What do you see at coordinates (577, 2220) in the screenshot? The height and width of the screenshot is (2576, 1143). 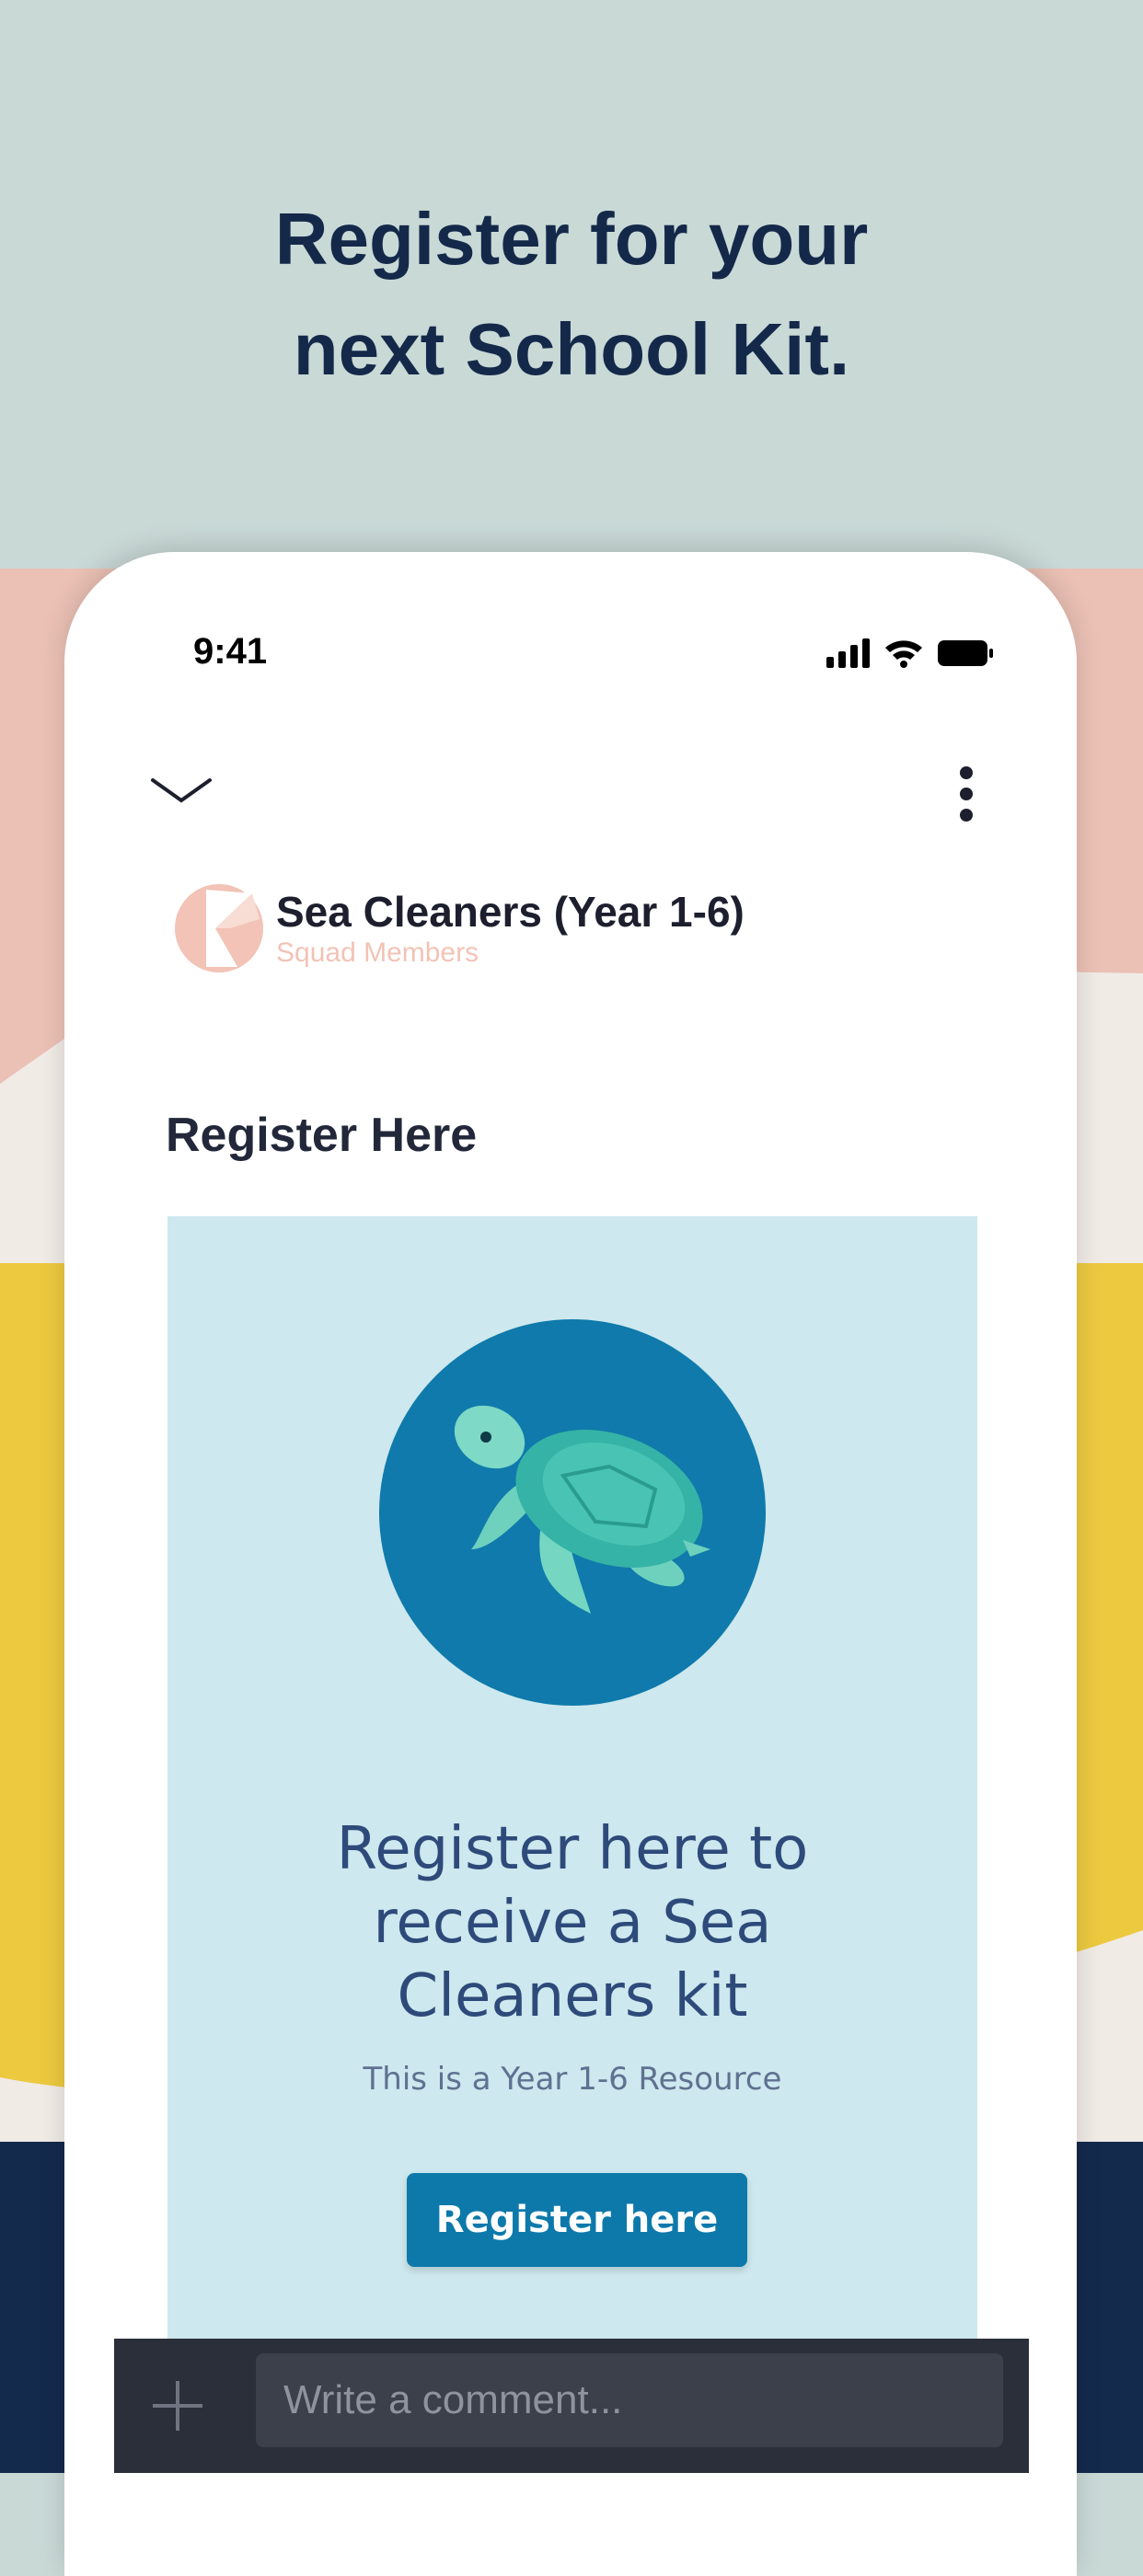 I see `register-here-button: Register here` at bounding box center [577, 2220].